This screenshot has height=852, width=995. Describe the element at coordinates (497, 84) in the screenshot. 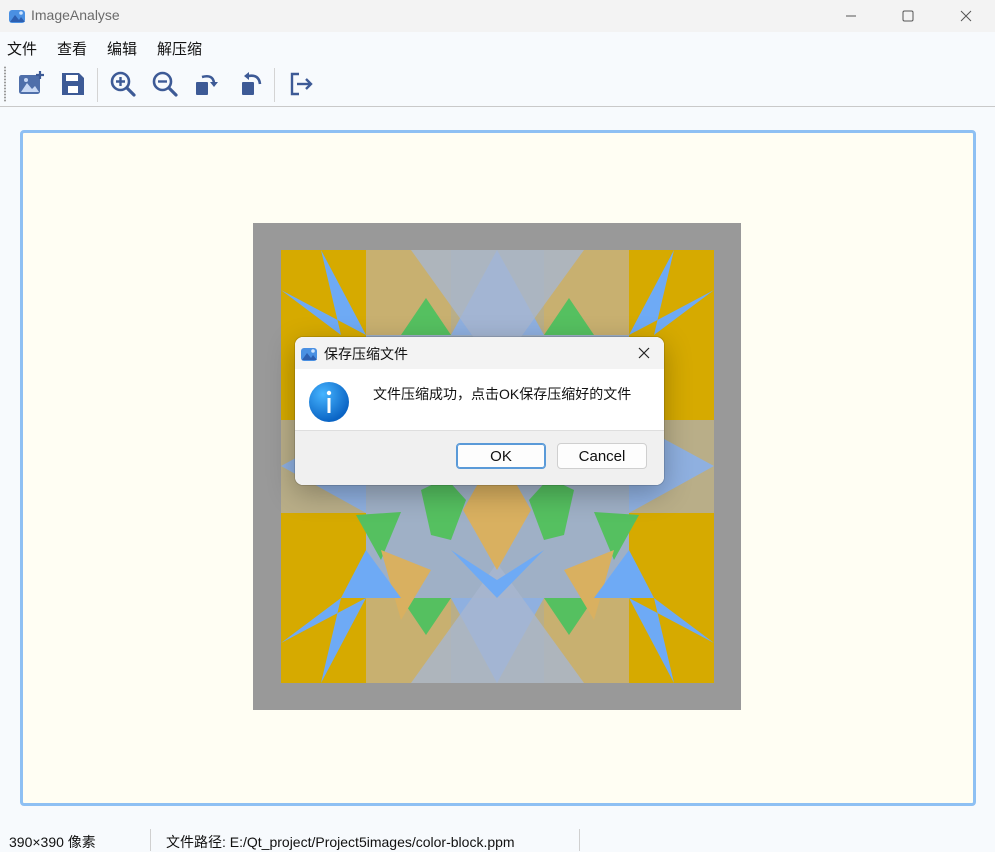

I see `toolbar` at that location.